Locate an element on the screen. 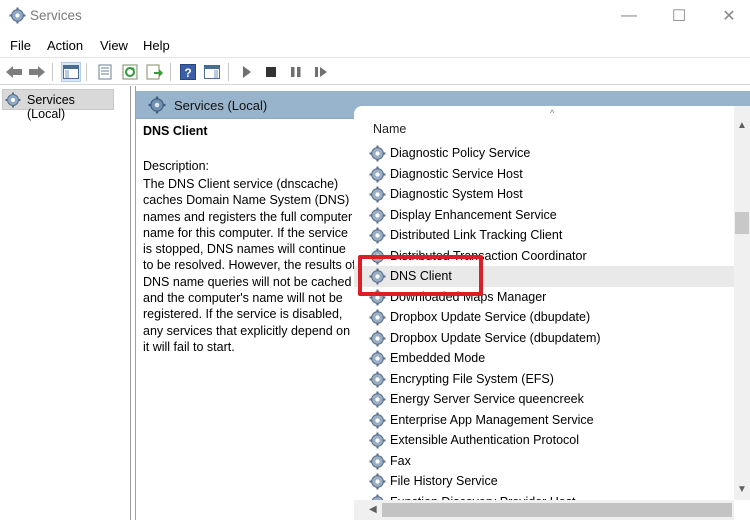 Image resolution: width=750 pixels, height=520 pixels. console-tree: Services (Local) is located at coordinates (65, 303).